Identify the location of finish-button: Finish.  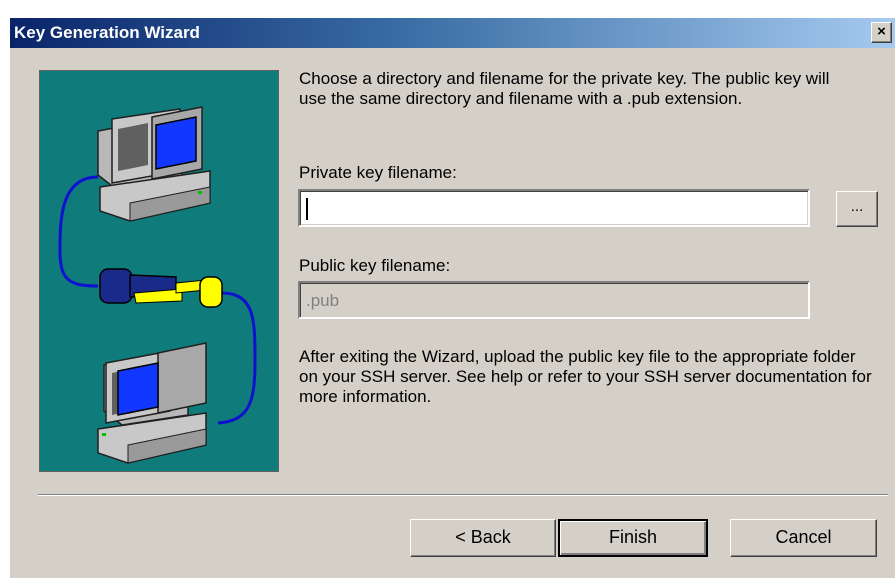
(633, 538).